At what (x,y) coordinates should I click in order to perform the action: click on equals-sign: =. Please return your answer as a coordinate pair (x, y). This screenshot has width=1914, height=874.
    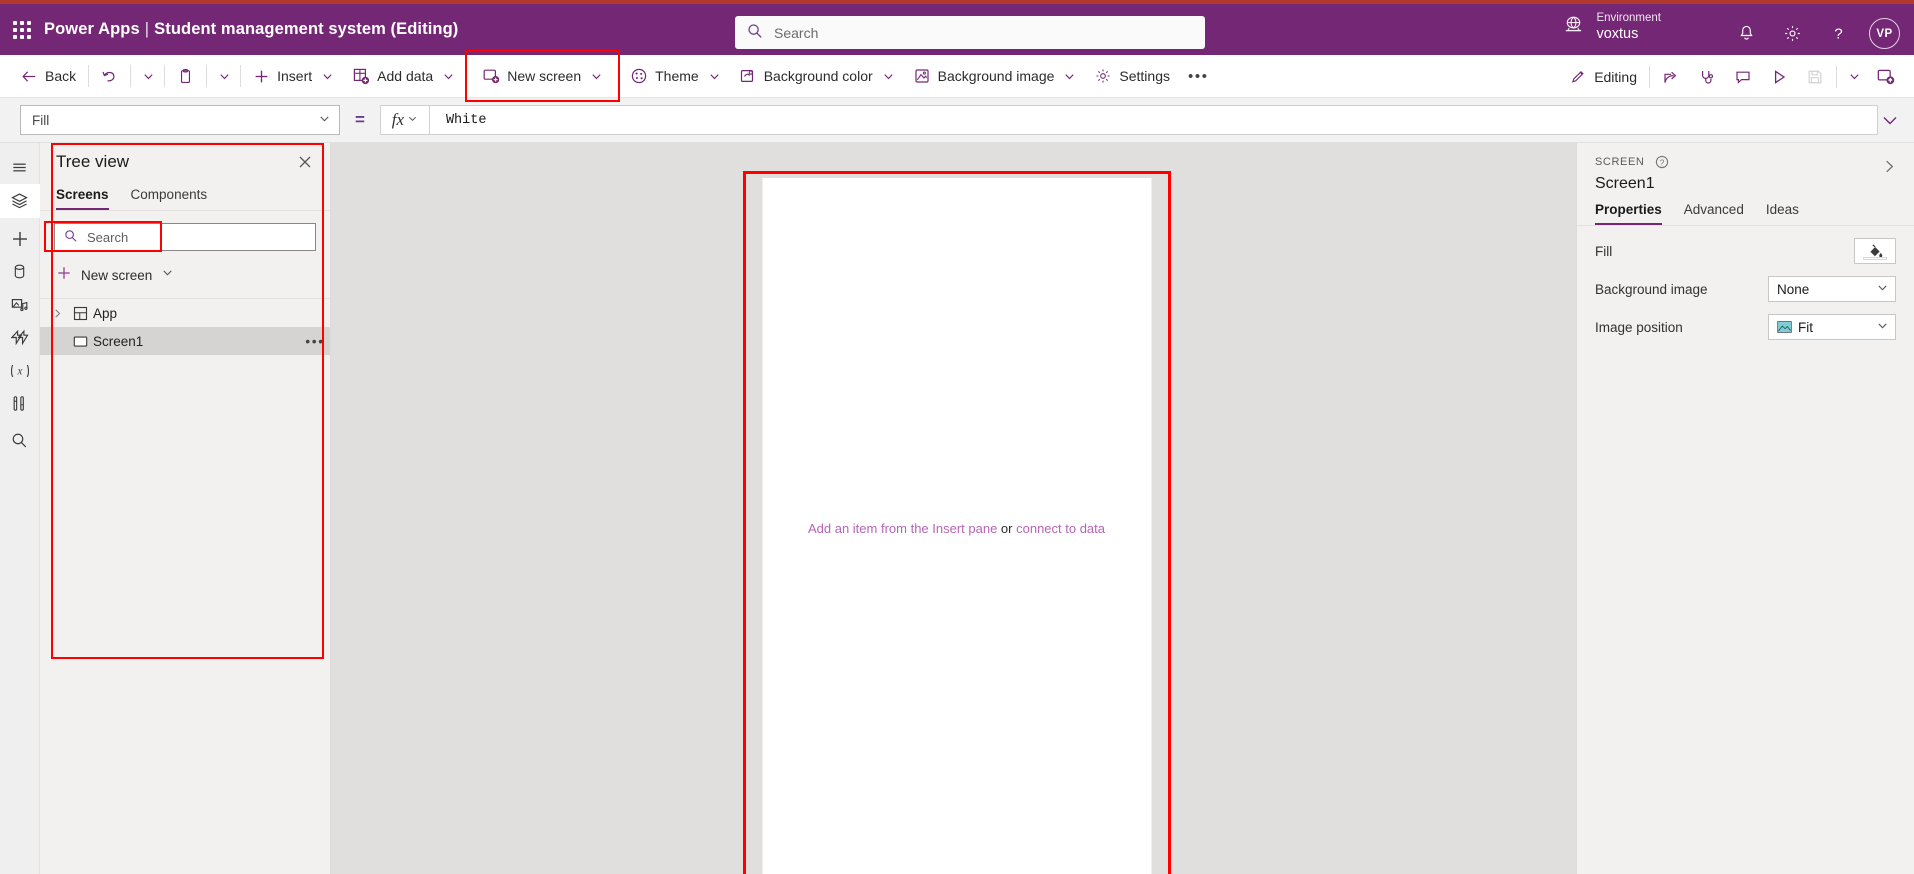
    Looking at the image, I should click on (360, 119).